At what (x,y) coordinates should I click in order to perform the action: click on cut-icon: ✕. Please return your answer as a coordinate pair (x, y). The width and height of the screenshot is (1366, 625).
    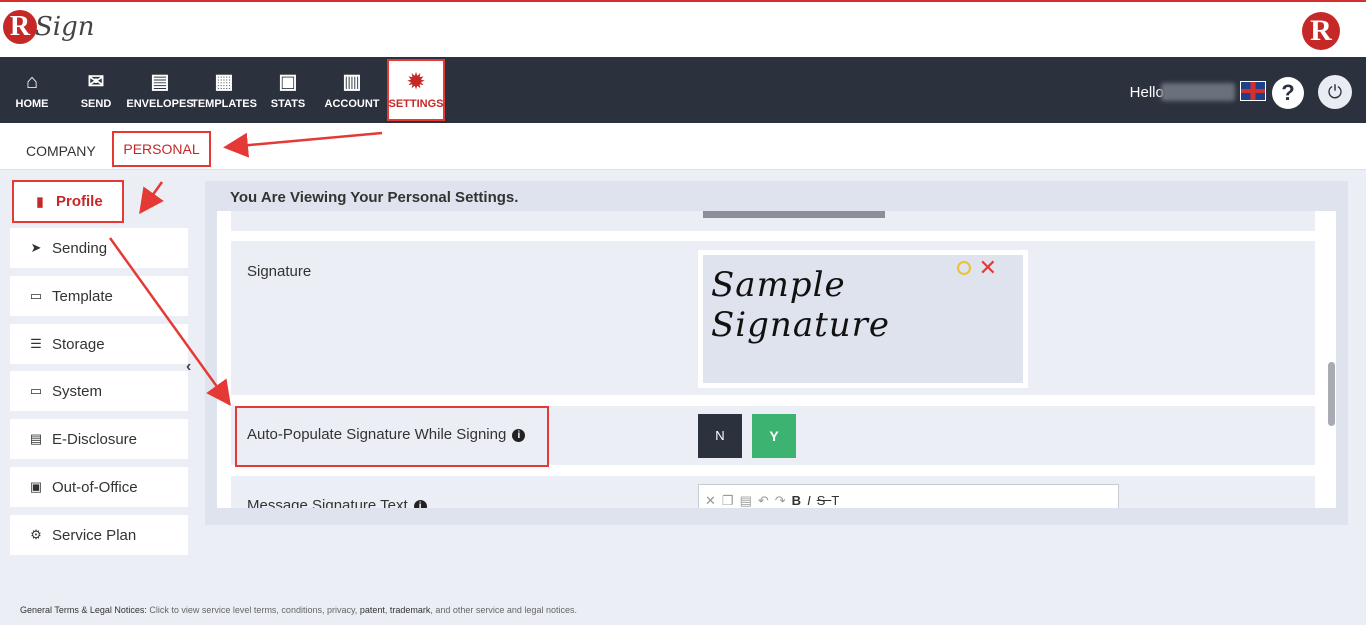
    Looking at the image, I should click on (713, 500).